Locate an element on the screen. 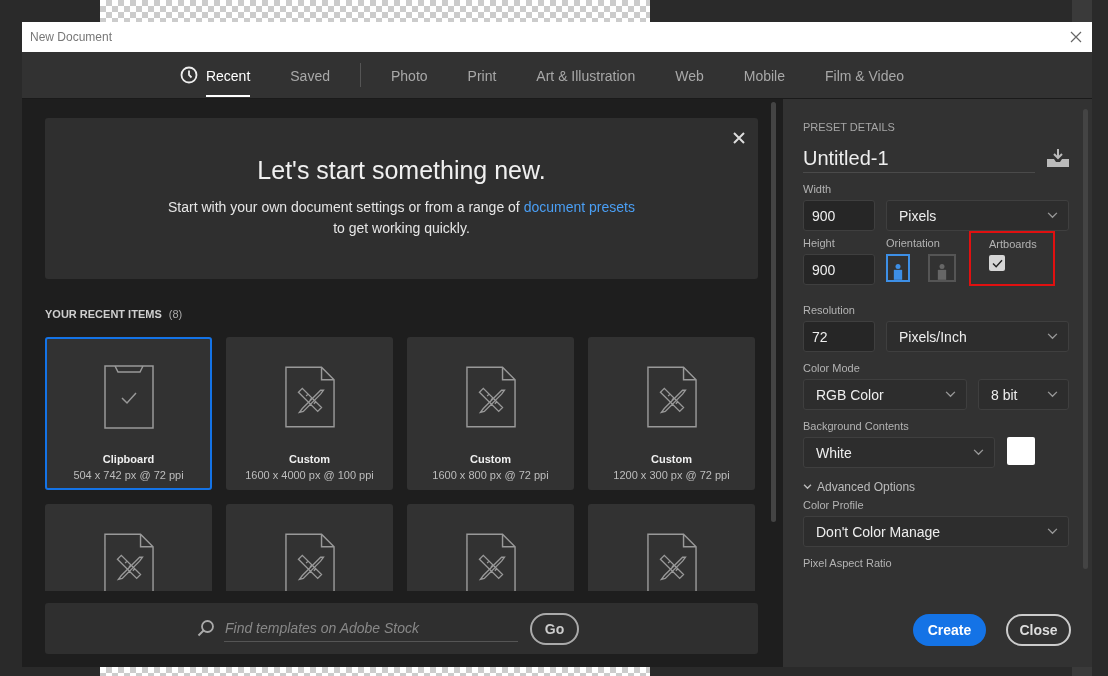  recent-item-card: Custom 1600 x 4000 px @ 100 ppi is located at coordinates (309, 413).